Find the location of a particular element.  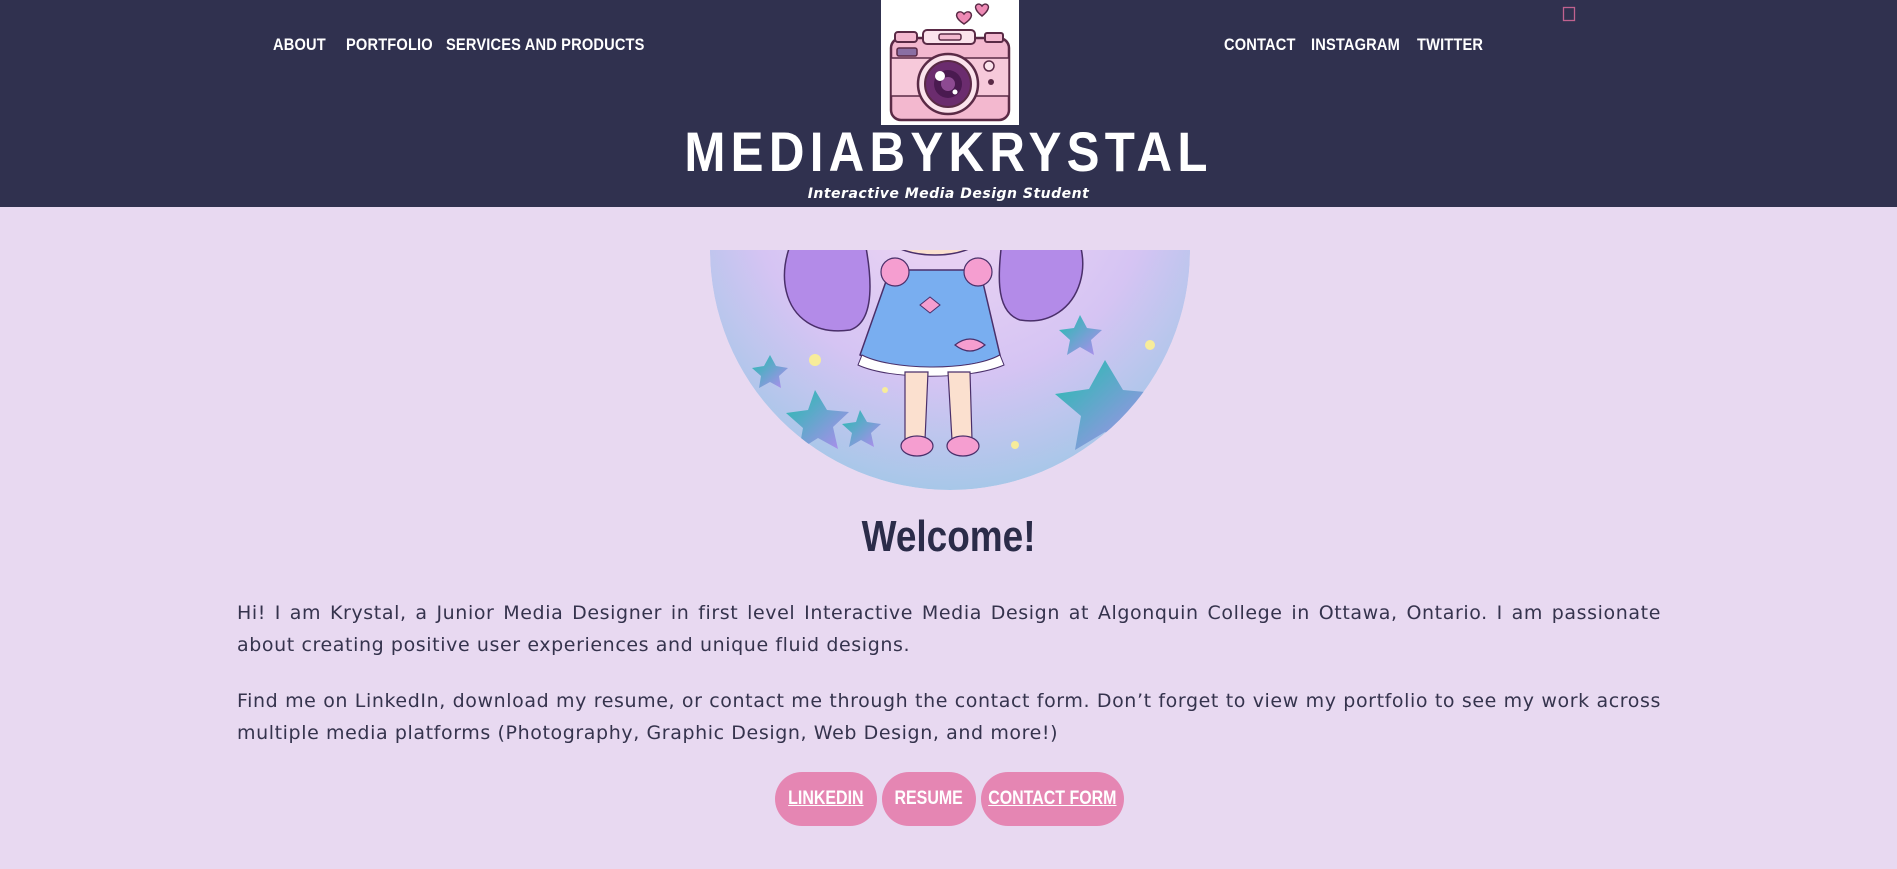

cart-icon is located at coordinates (1569, 14).